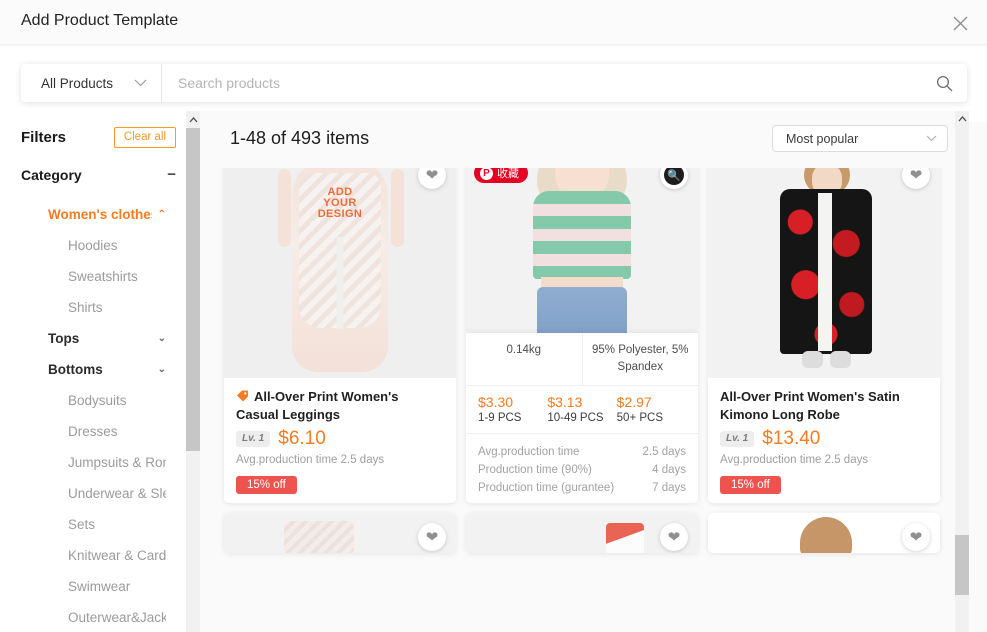 This screenshot has width=987, height=632. Describe the element at coordinates (340, 203) in the screenshot. I see `design-placeholder-text: ADD YOUR DESIGN` at that location.